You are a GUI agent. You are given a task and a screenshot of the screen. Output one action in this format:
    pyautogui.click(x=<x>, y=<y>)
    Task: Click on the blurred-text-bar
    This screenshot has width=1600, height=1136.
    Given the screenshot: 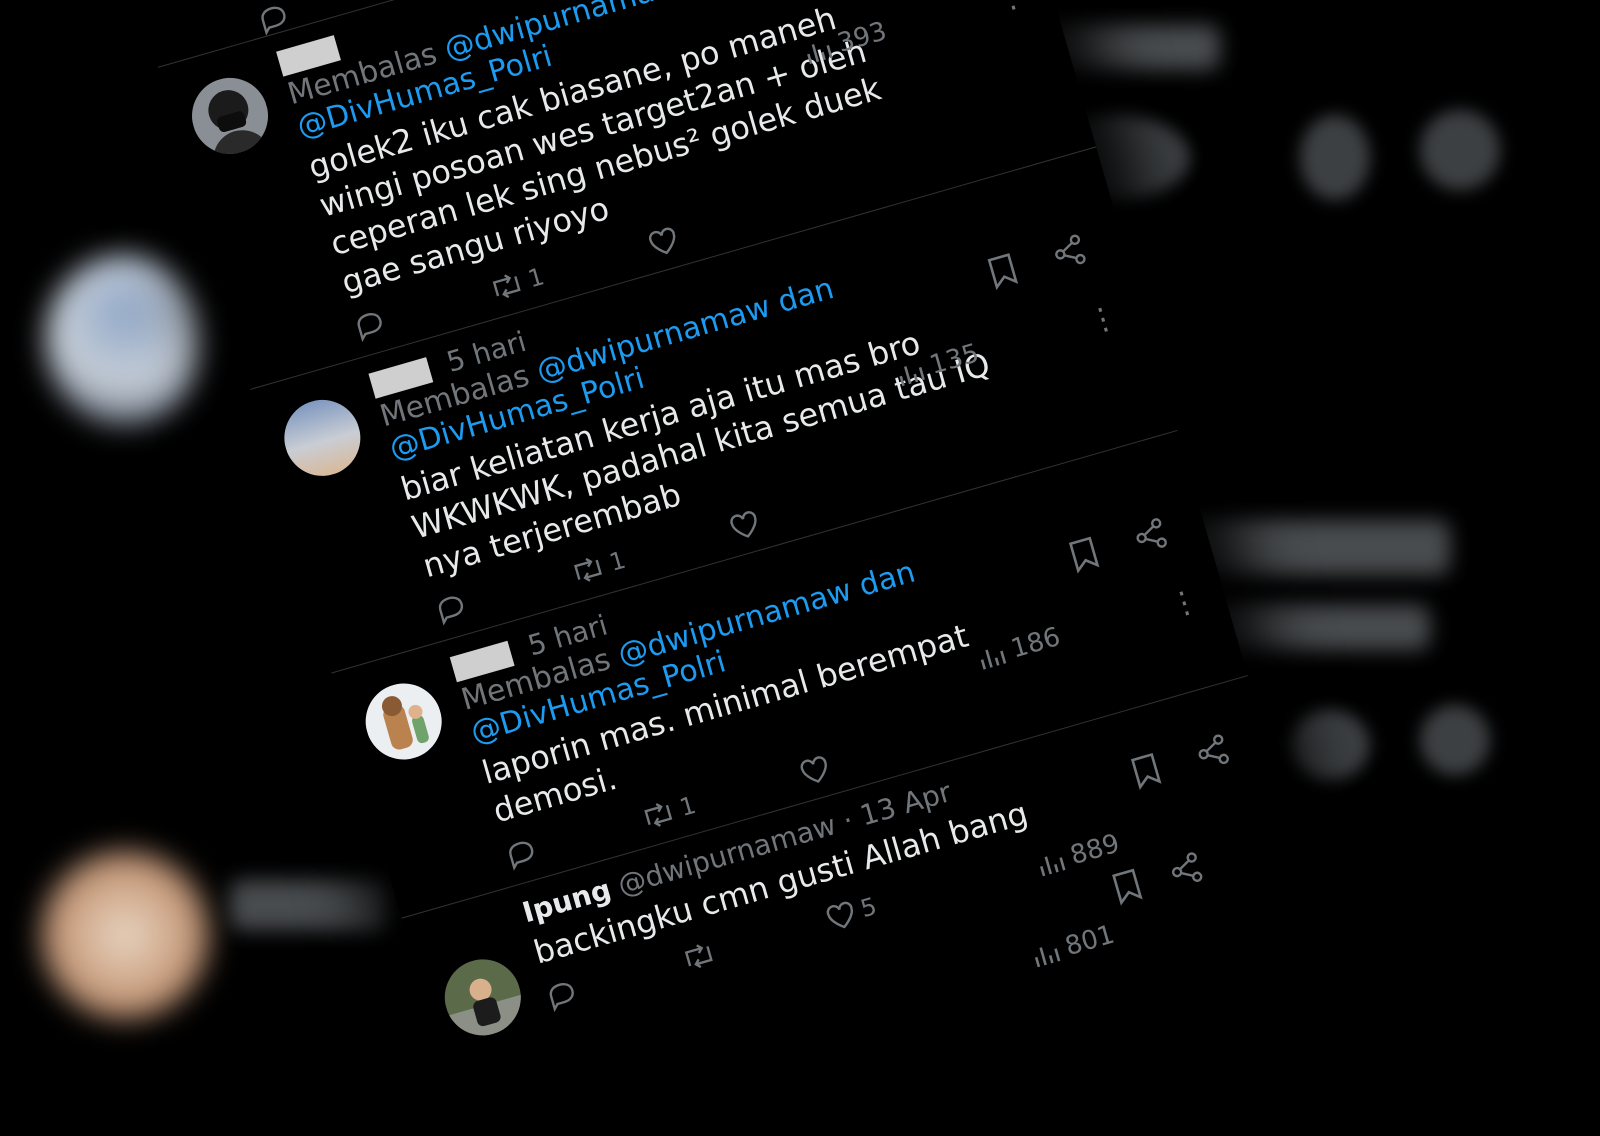 What is the action you would take?
    pyautogui.click(x=310, y=905)
    